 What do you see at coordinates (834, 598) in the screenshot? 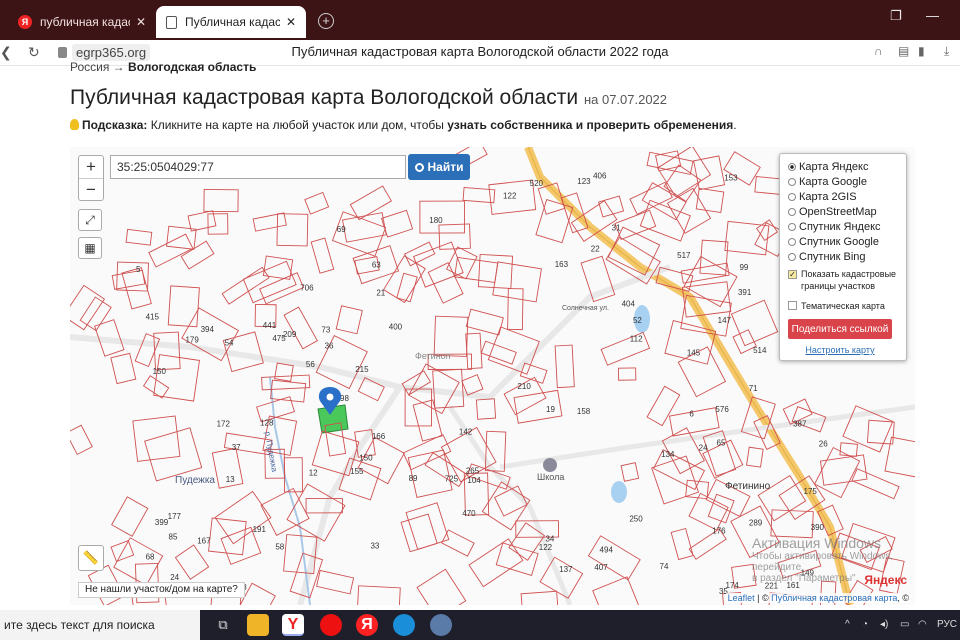
I see `pkk-link: Публичная кадастровая карта` at bounding box center [834, 598].